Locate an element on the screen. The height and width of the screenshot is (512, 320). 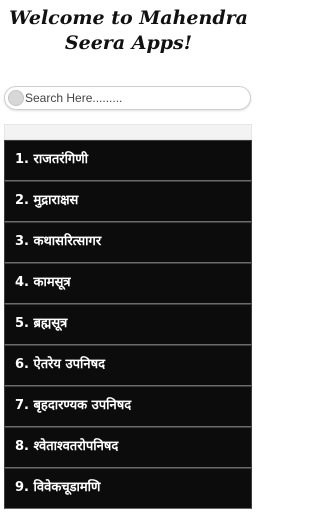
list-item: 5. ब्रह्मसूत्र is located at coordinates (128, 324).